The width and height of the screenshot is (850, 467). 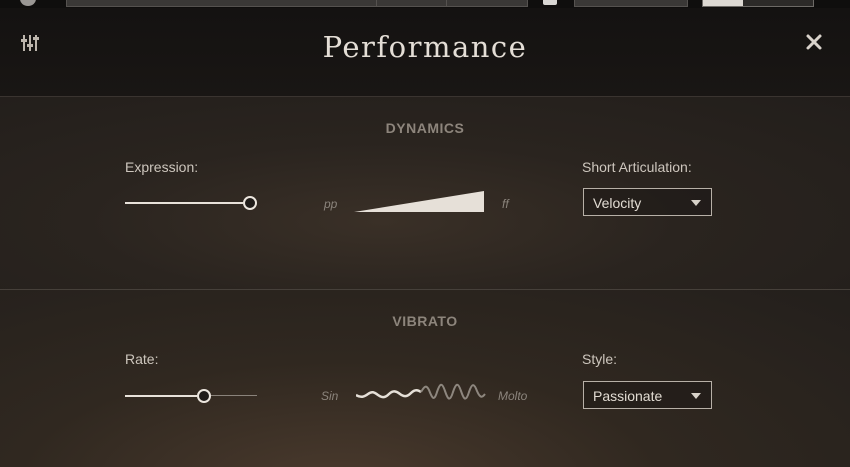 I want to click on short-articulation-dropdown: Velocity, so click(x=647, y=202).